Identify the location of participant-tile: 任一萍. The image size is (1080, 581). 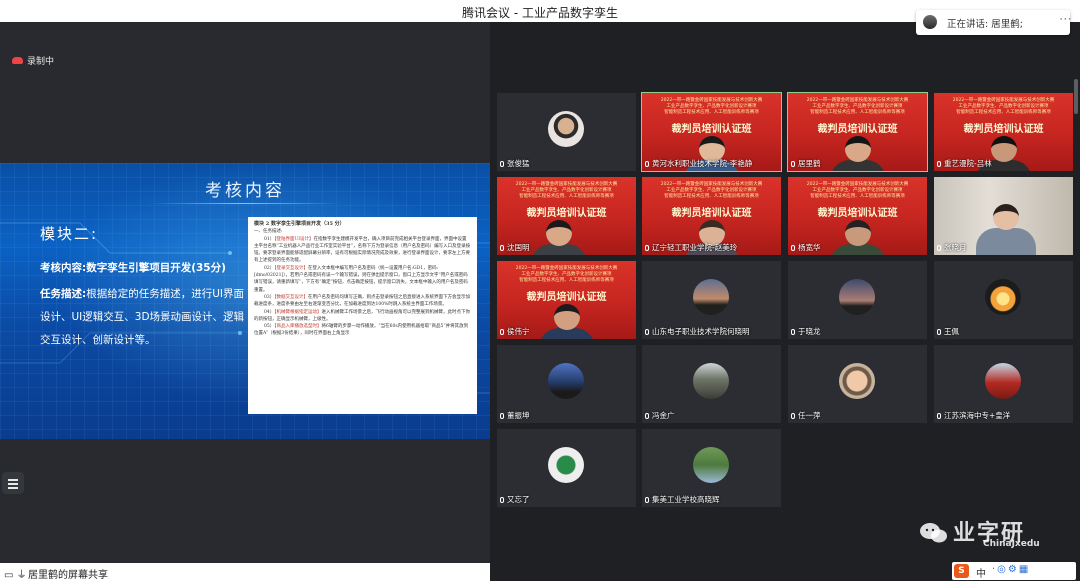
(857, 384).